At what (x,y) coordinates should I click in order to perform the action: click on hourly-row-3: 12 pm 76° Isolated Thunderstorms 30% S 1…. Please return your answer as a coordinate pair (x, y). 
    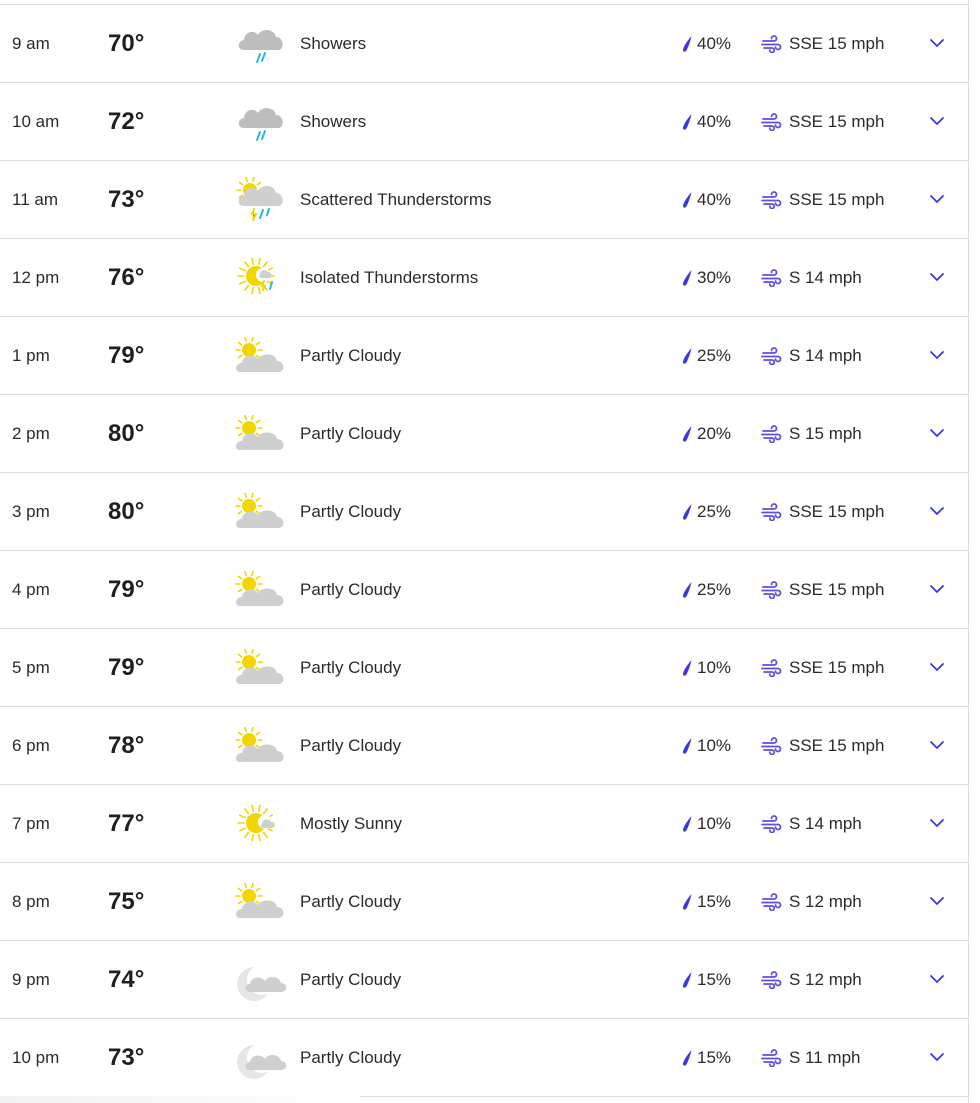
    Looking at the image, I should click on (484, 278).